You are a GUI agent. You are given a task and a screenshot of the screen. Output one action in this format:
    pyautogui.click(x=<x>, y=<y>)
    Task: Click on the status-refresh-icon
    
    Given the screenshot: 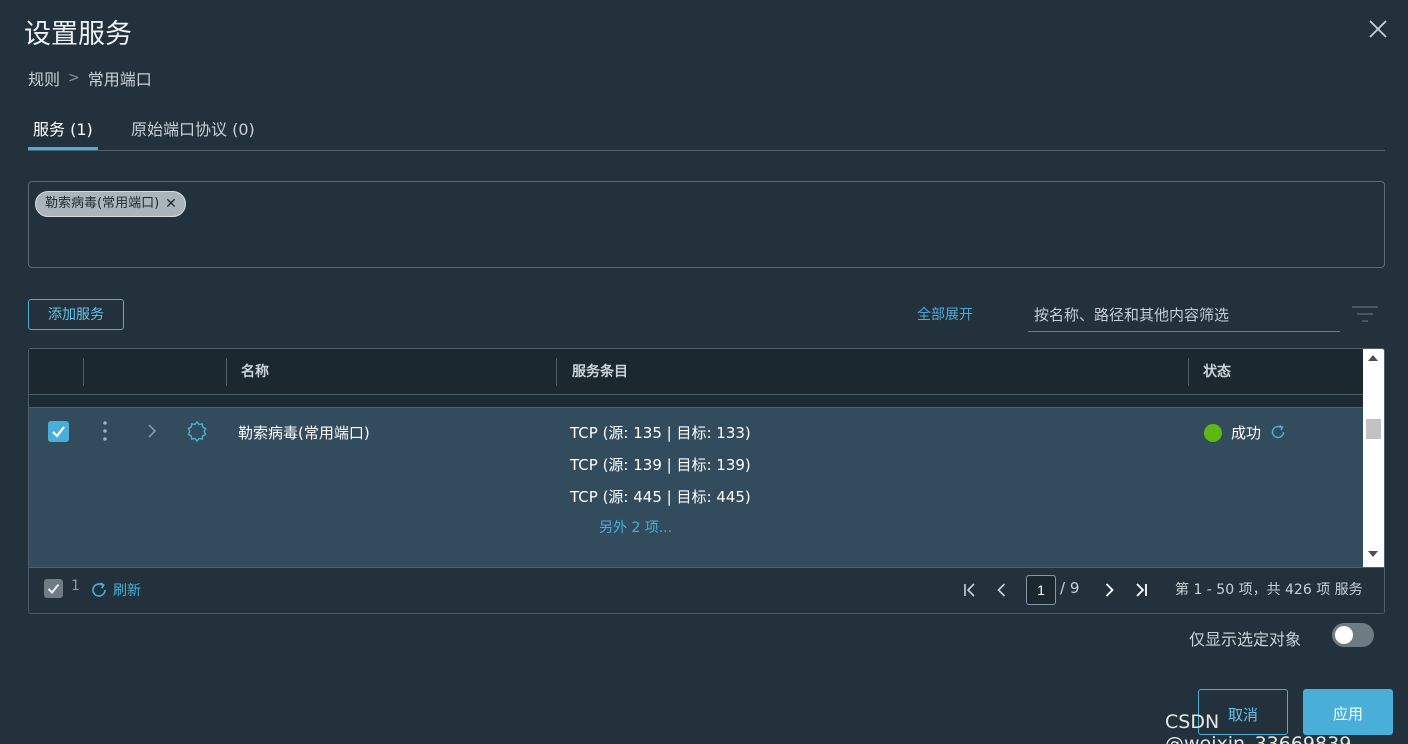 What is the action you would take?
    pyautogui.click(x=1278, y=432)
    